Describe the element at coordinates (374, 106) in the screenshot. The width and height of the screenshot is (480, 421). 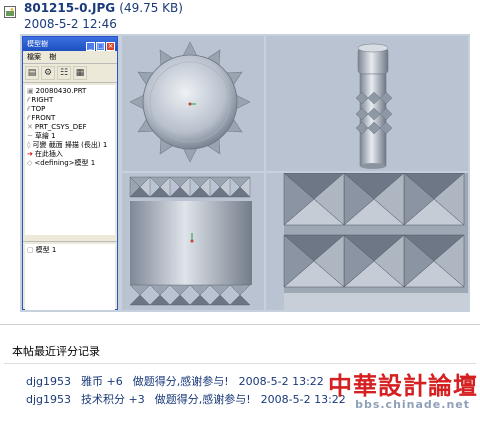
I see `front-view-model` at that location.